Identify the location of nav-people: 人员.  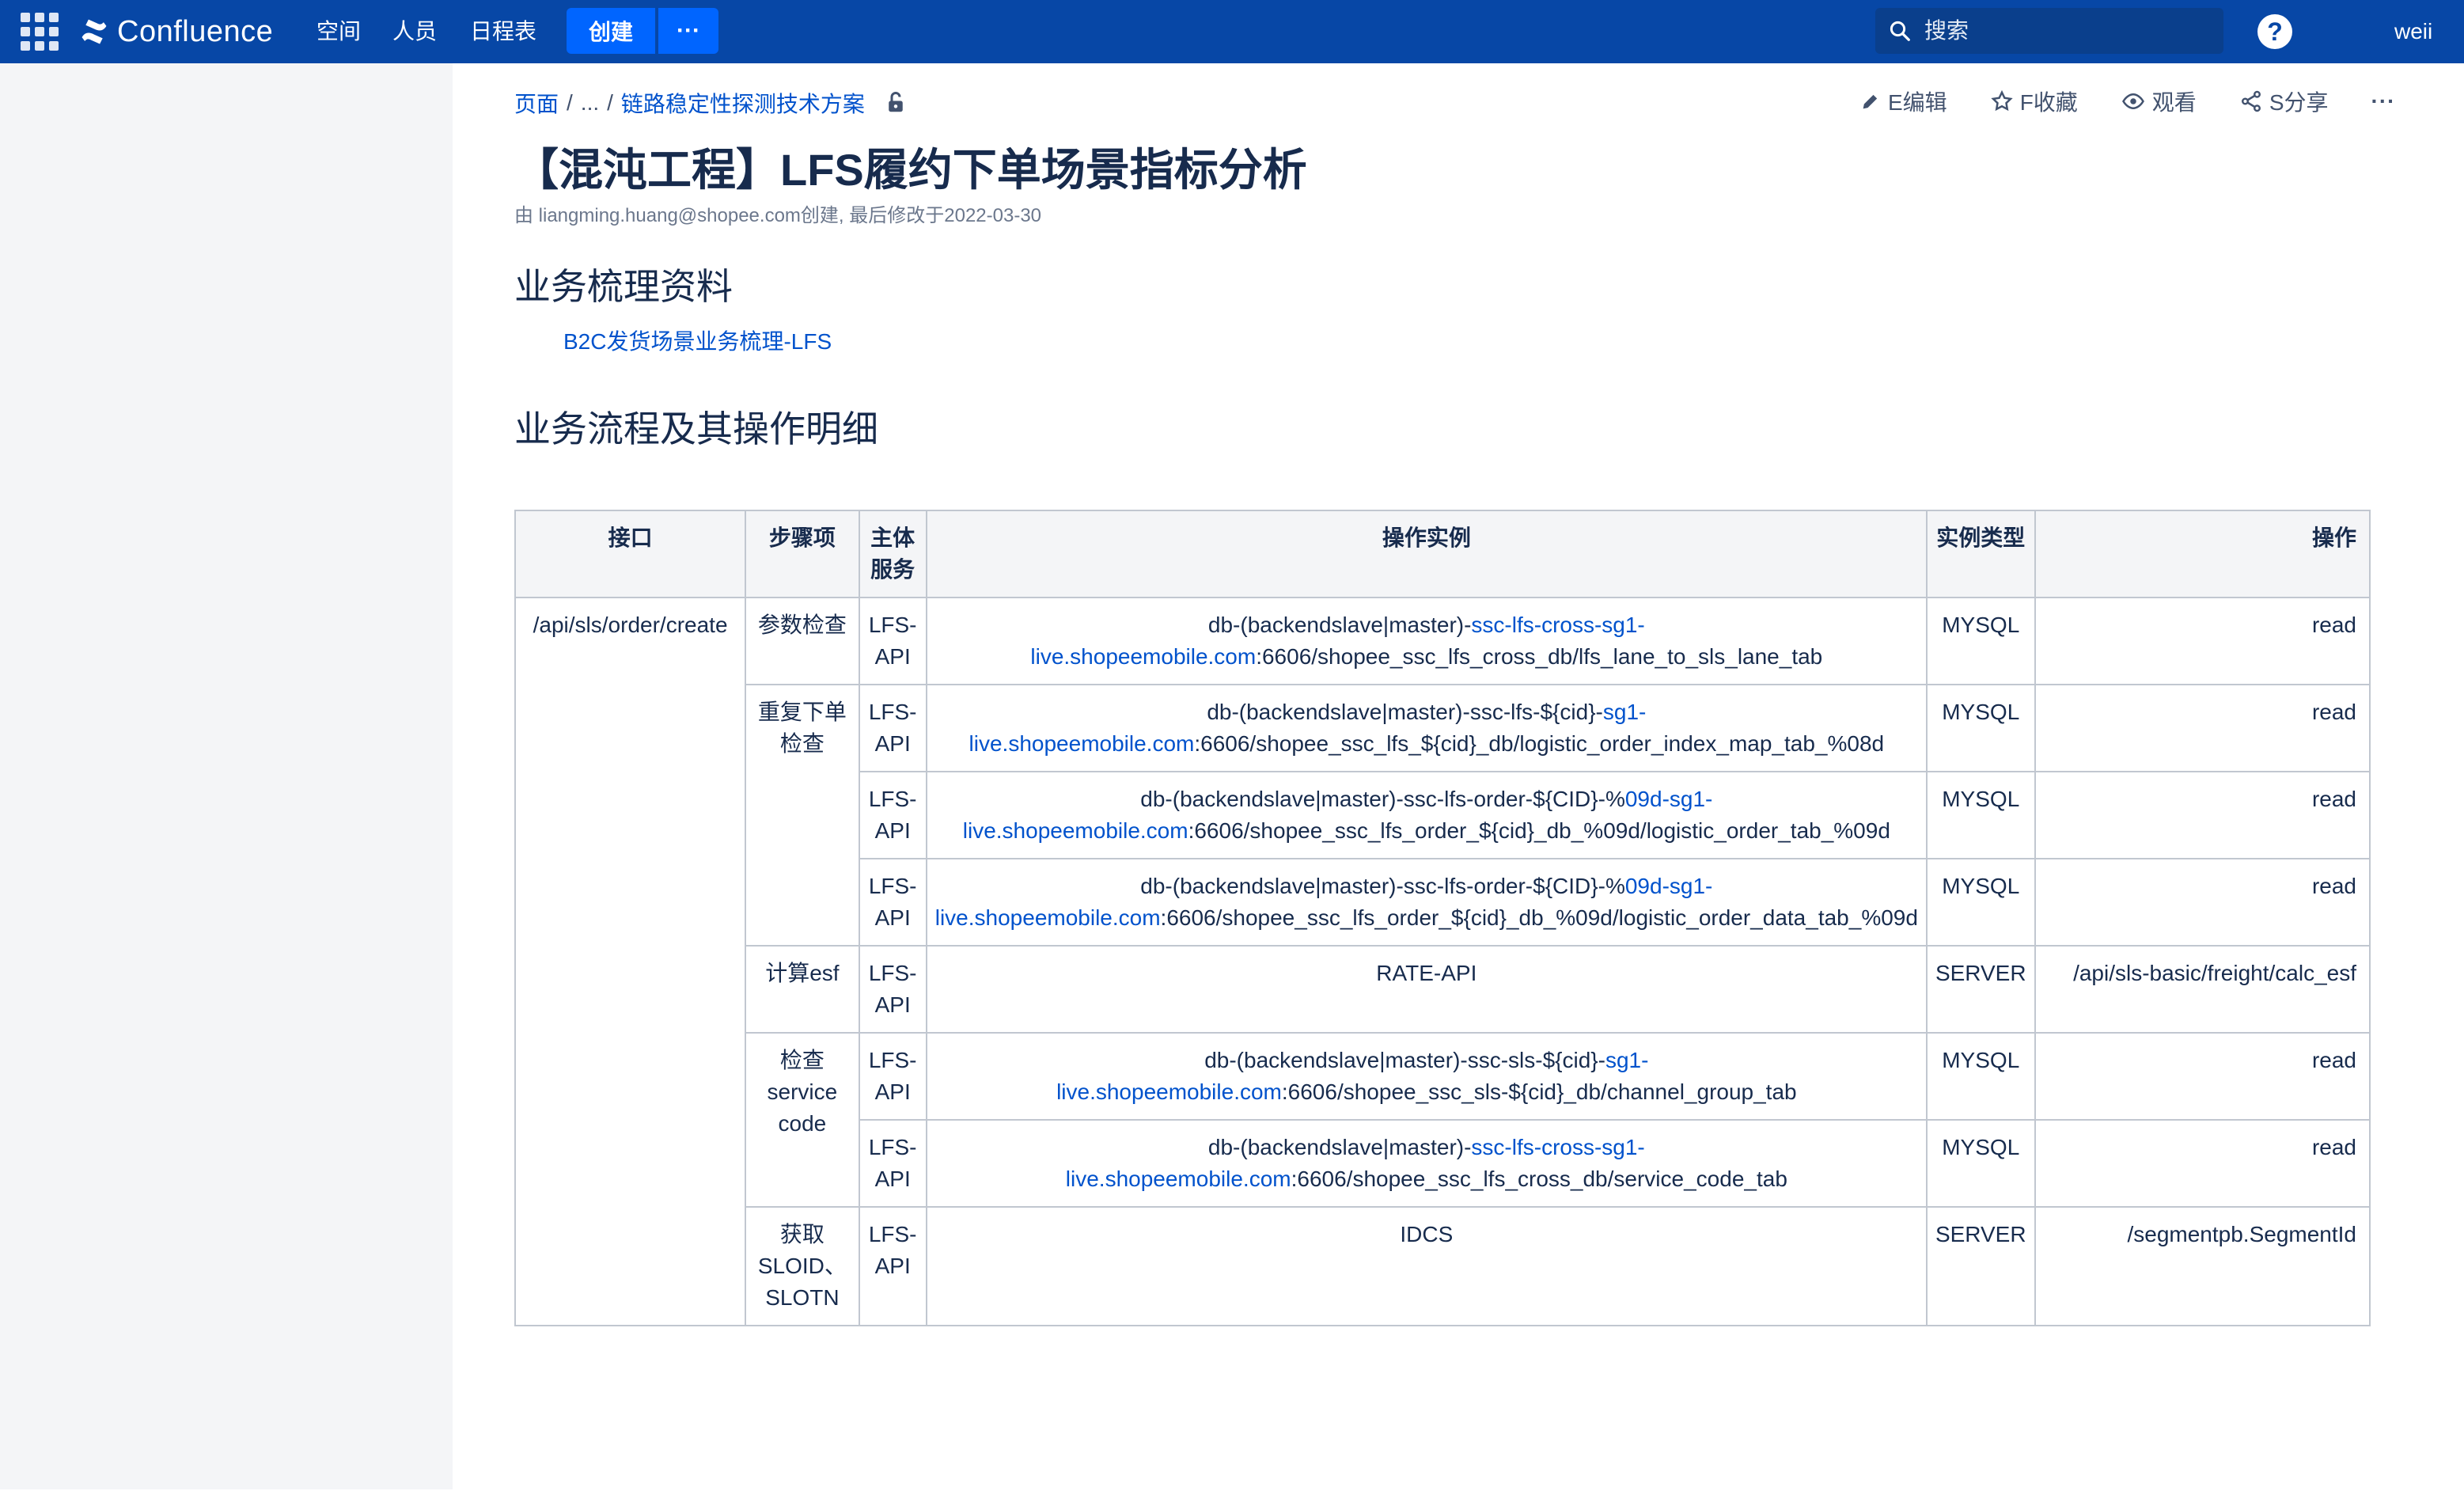
(415, 32).